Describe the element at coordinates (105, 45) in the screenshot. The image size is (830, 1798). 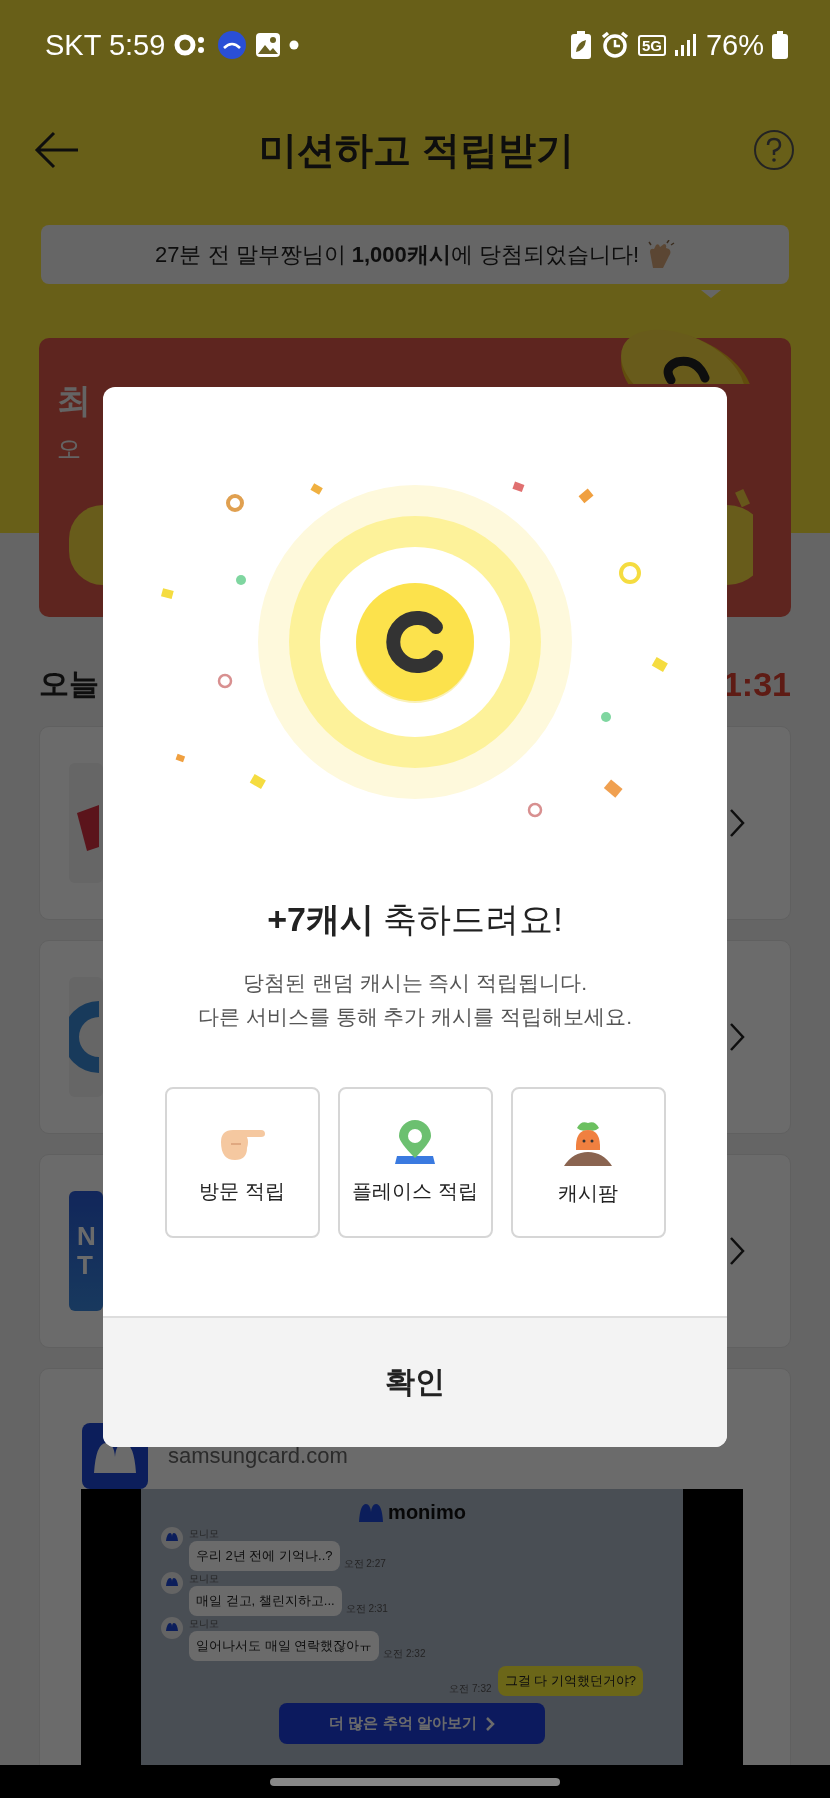
I see `status-time: SKT 5:59` at that location.